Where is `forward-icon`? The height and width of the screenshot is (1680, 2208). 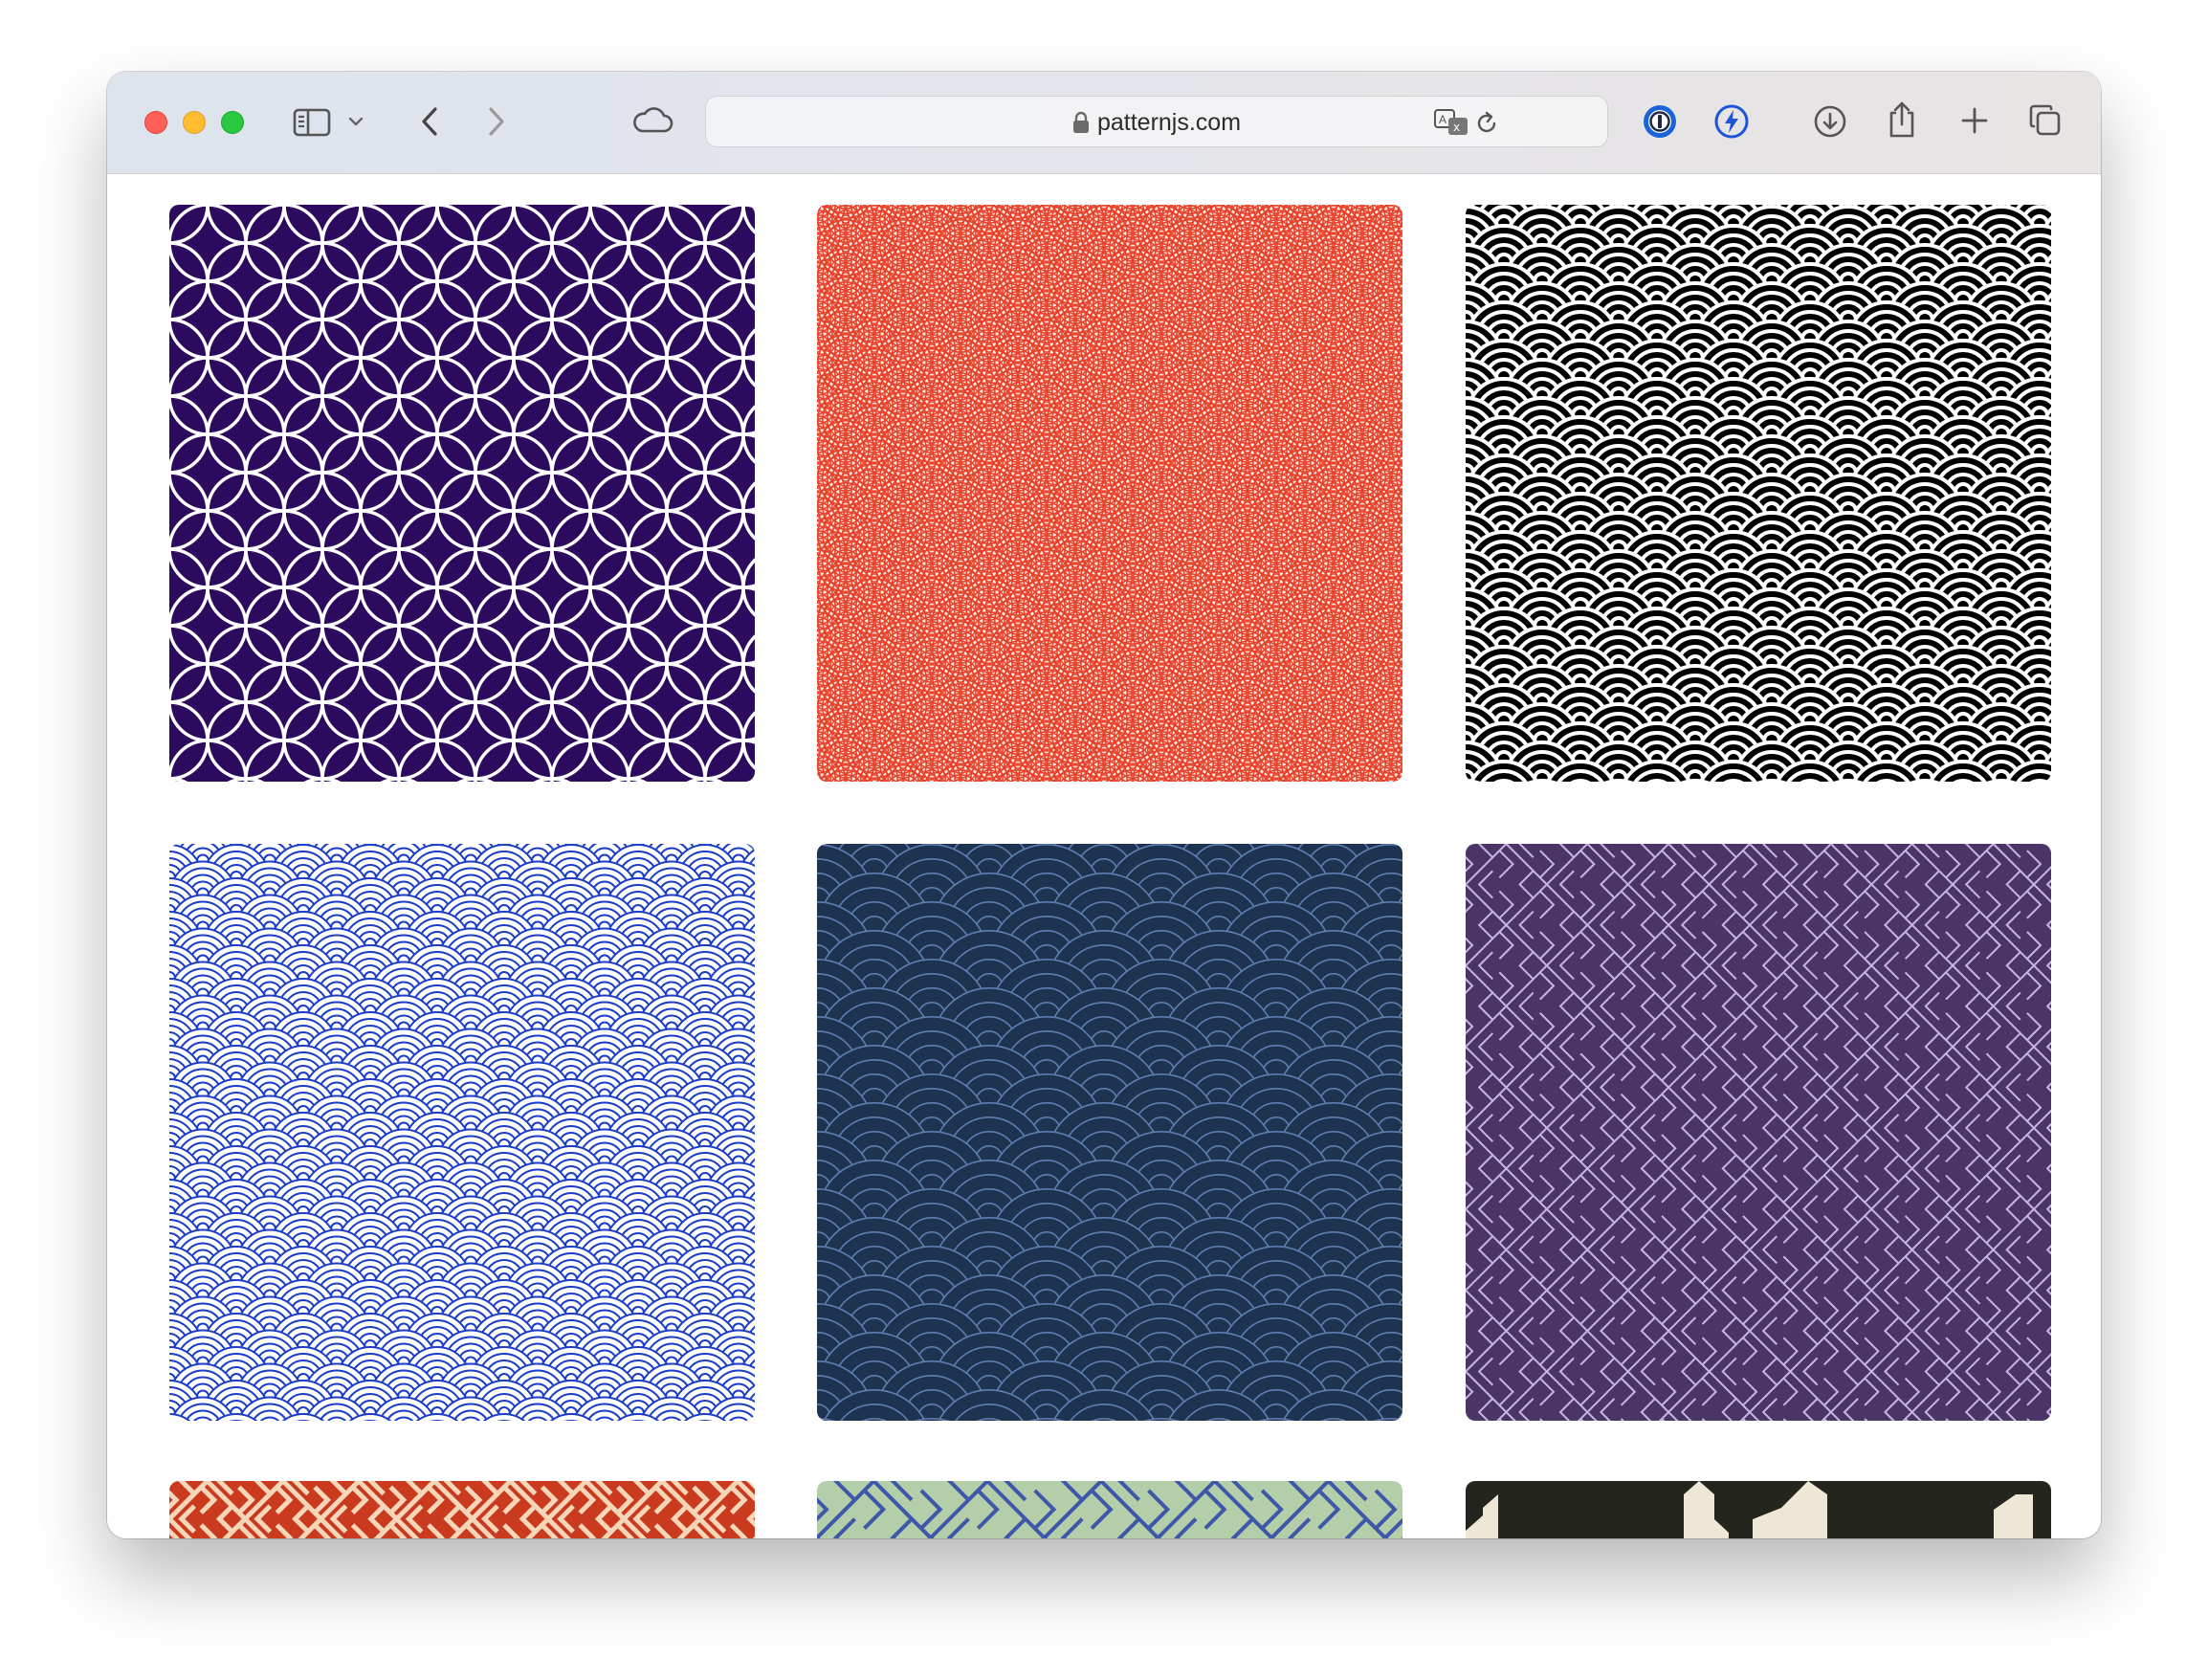 forward-icon is located at coordinates (496, 122).